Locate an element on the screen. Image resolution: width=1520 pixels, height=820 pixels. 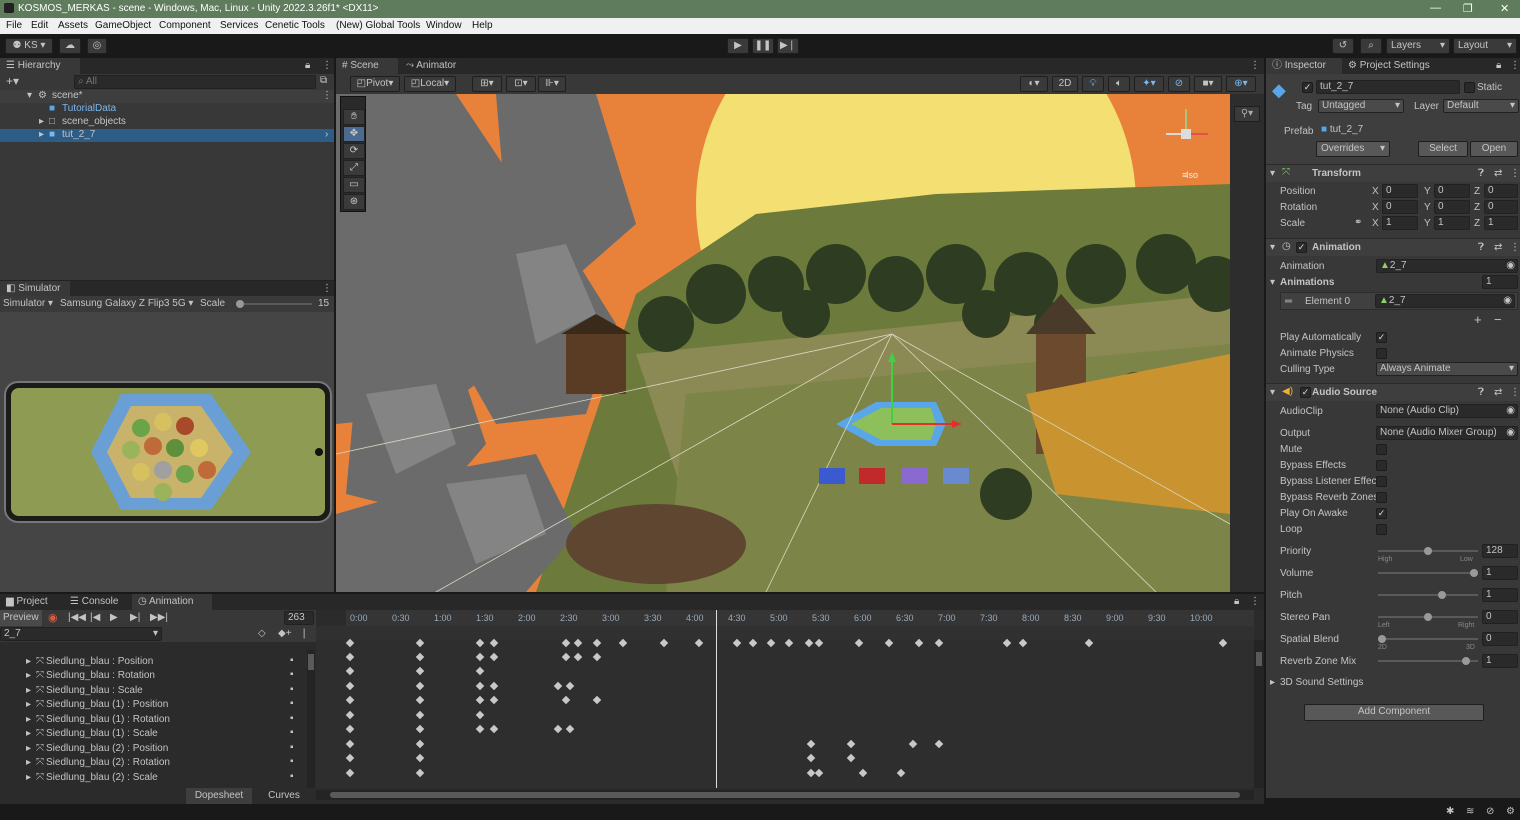
layer-dropdown: Default ▾ is located at coordinates (1481, 106).